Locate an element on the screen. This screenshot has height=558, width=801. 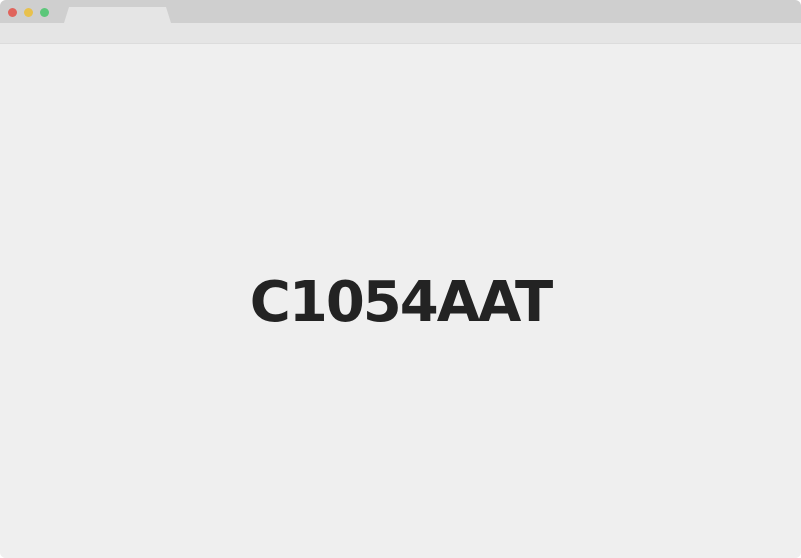
browser-tab is located at coordinates (117, 15).